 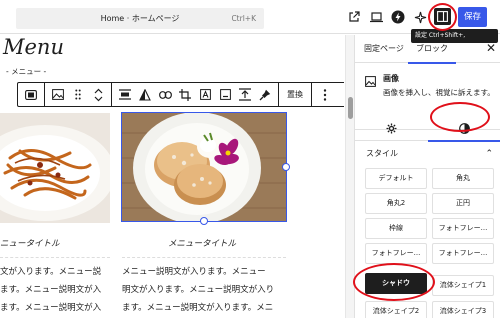 I want to click on crop-icon, so click(x=185, y=95).